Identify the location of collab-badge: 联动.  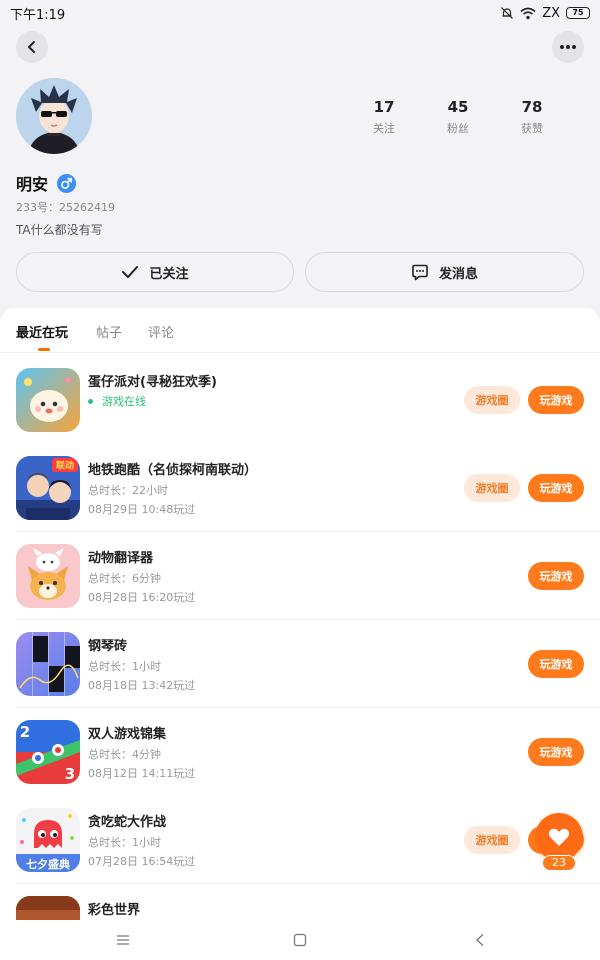
(65, 465).